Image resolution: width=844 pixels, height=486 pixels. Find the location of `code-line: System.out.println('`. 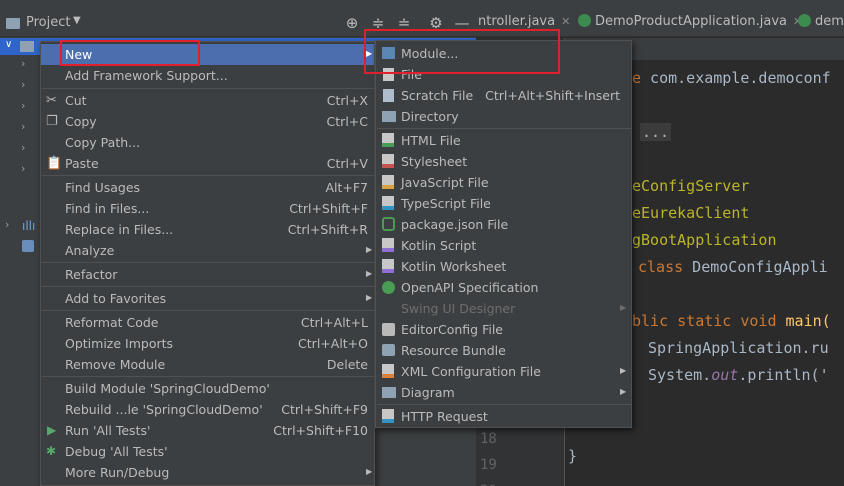

code-line: System.out.println(' is located at coordinates (738, 375).